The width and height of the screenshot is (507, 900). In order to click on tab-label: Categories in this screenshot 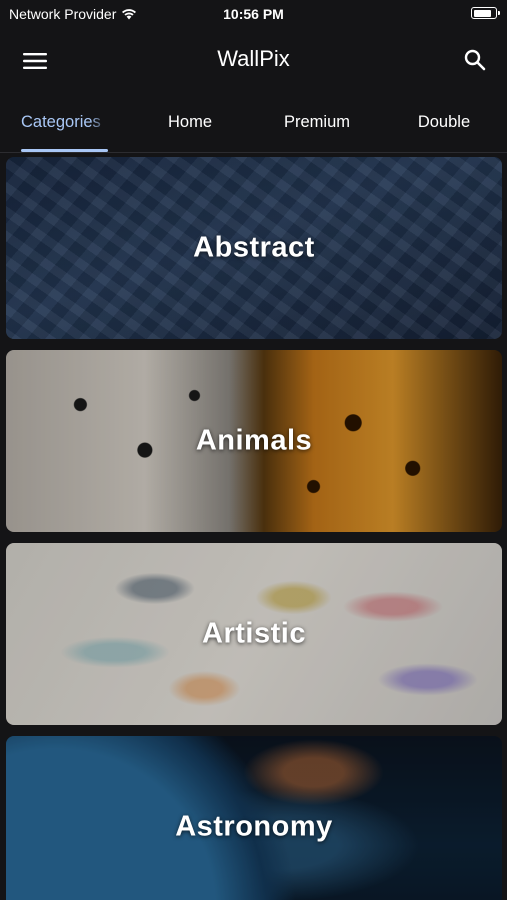, I will do `click(61, 121)`.